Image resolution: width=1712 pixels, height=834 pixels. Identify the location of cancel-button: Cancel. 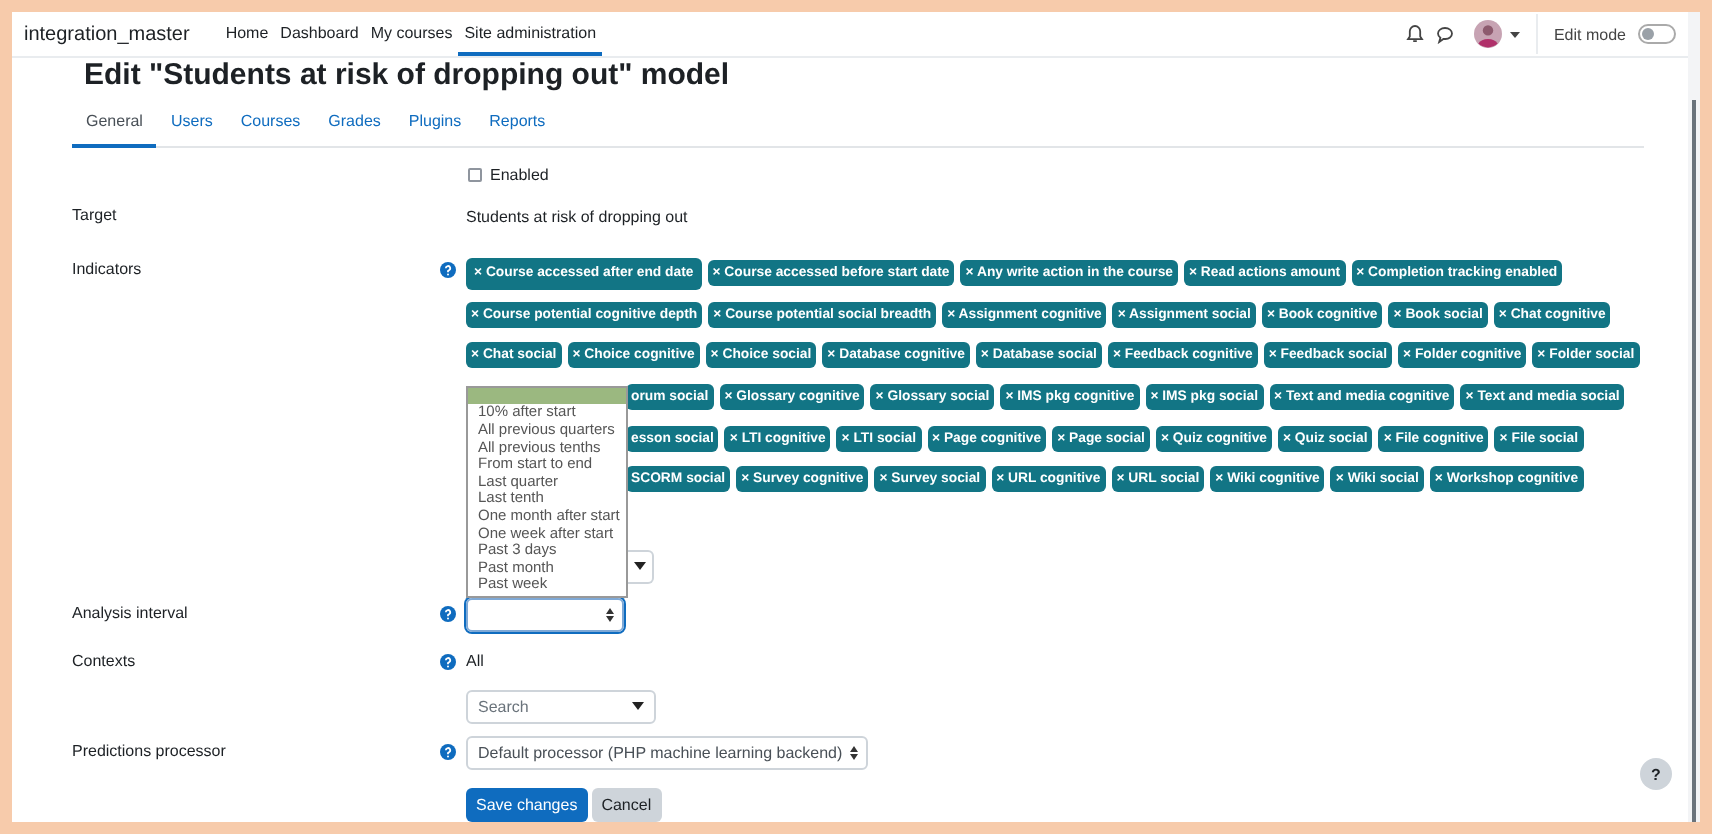
(626, 804).